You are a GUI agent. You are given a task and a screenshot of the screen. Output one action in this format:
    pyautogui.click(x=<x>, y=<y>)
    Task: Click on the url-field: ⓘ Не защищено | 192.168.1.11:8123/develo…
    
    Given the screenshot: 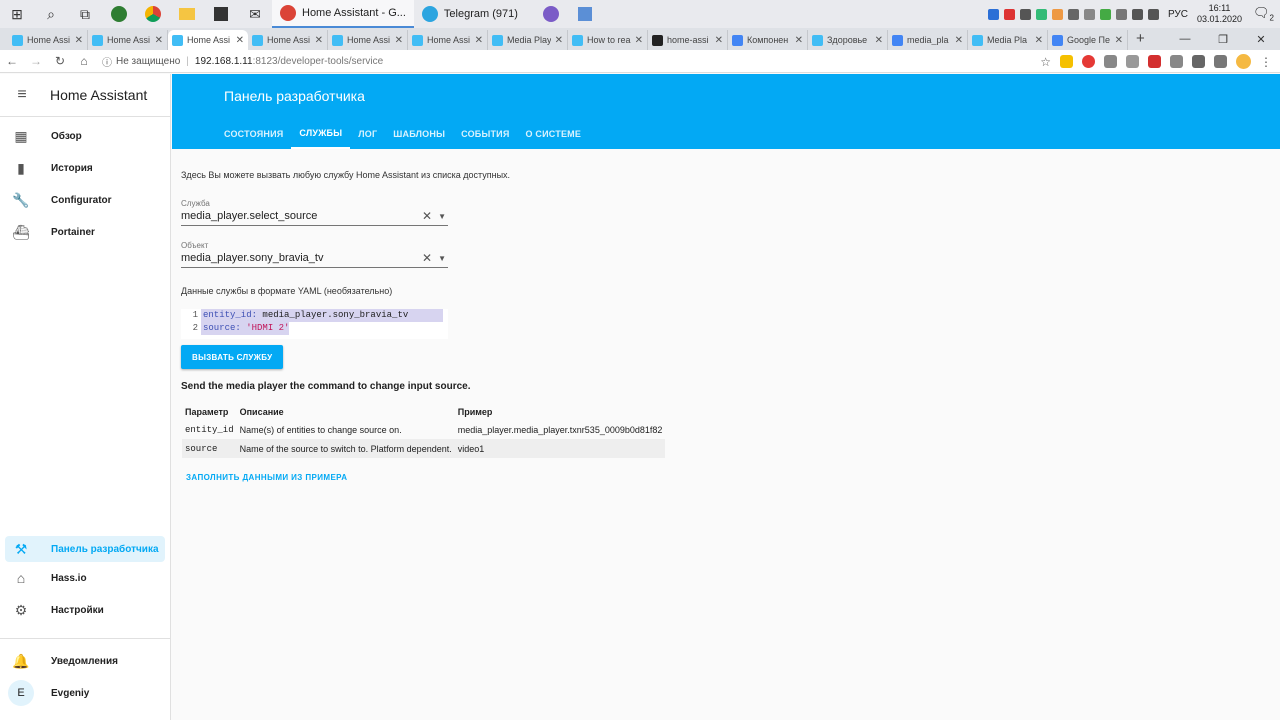 What is the action you would take?
    pyautogui.click(x=571, y=61)
    